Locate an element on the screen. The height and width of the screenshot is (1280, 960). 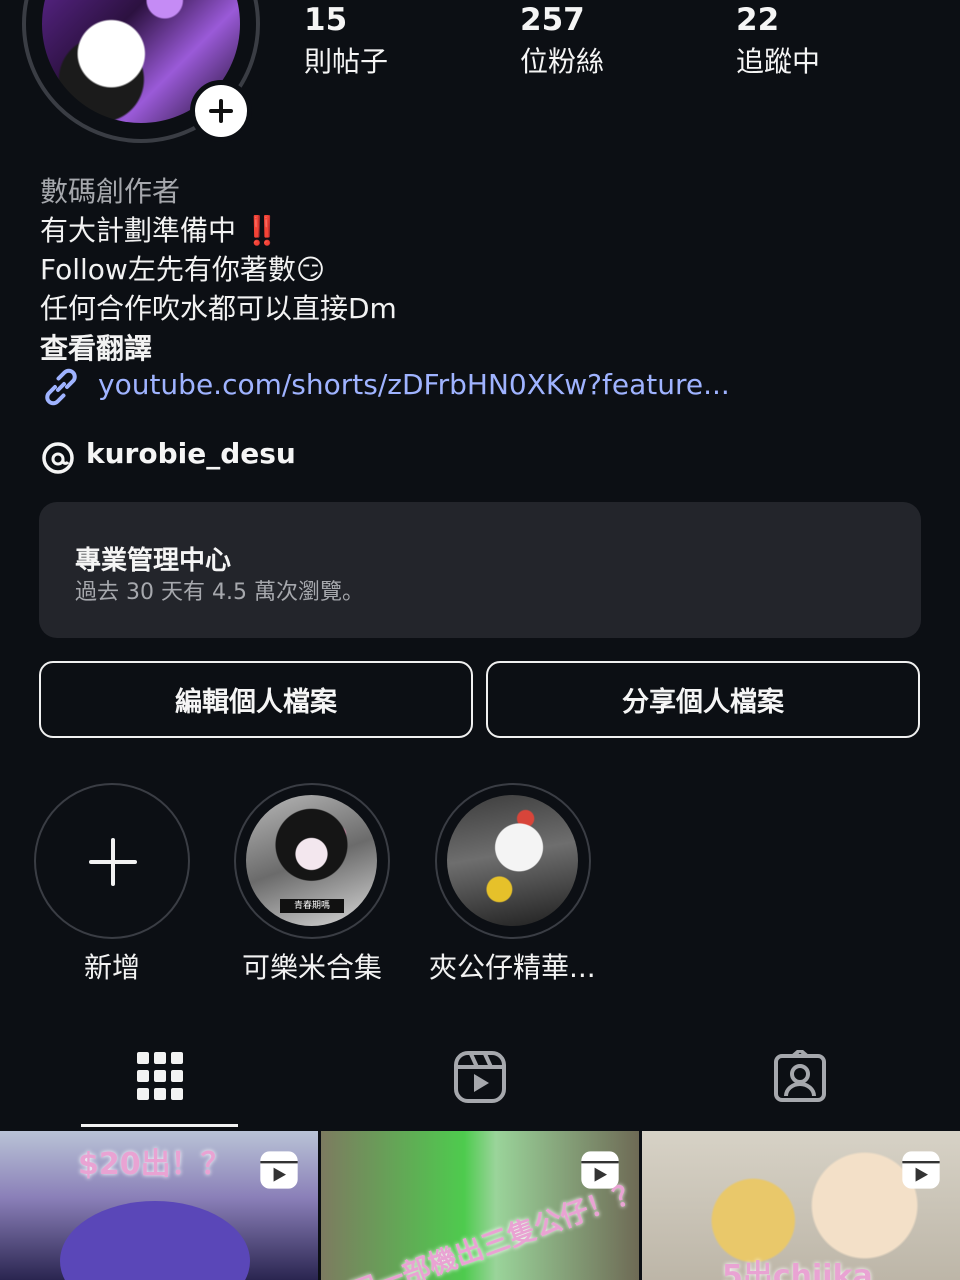
threads-handle: kurobie_desu is located at coordinates (191, 453).